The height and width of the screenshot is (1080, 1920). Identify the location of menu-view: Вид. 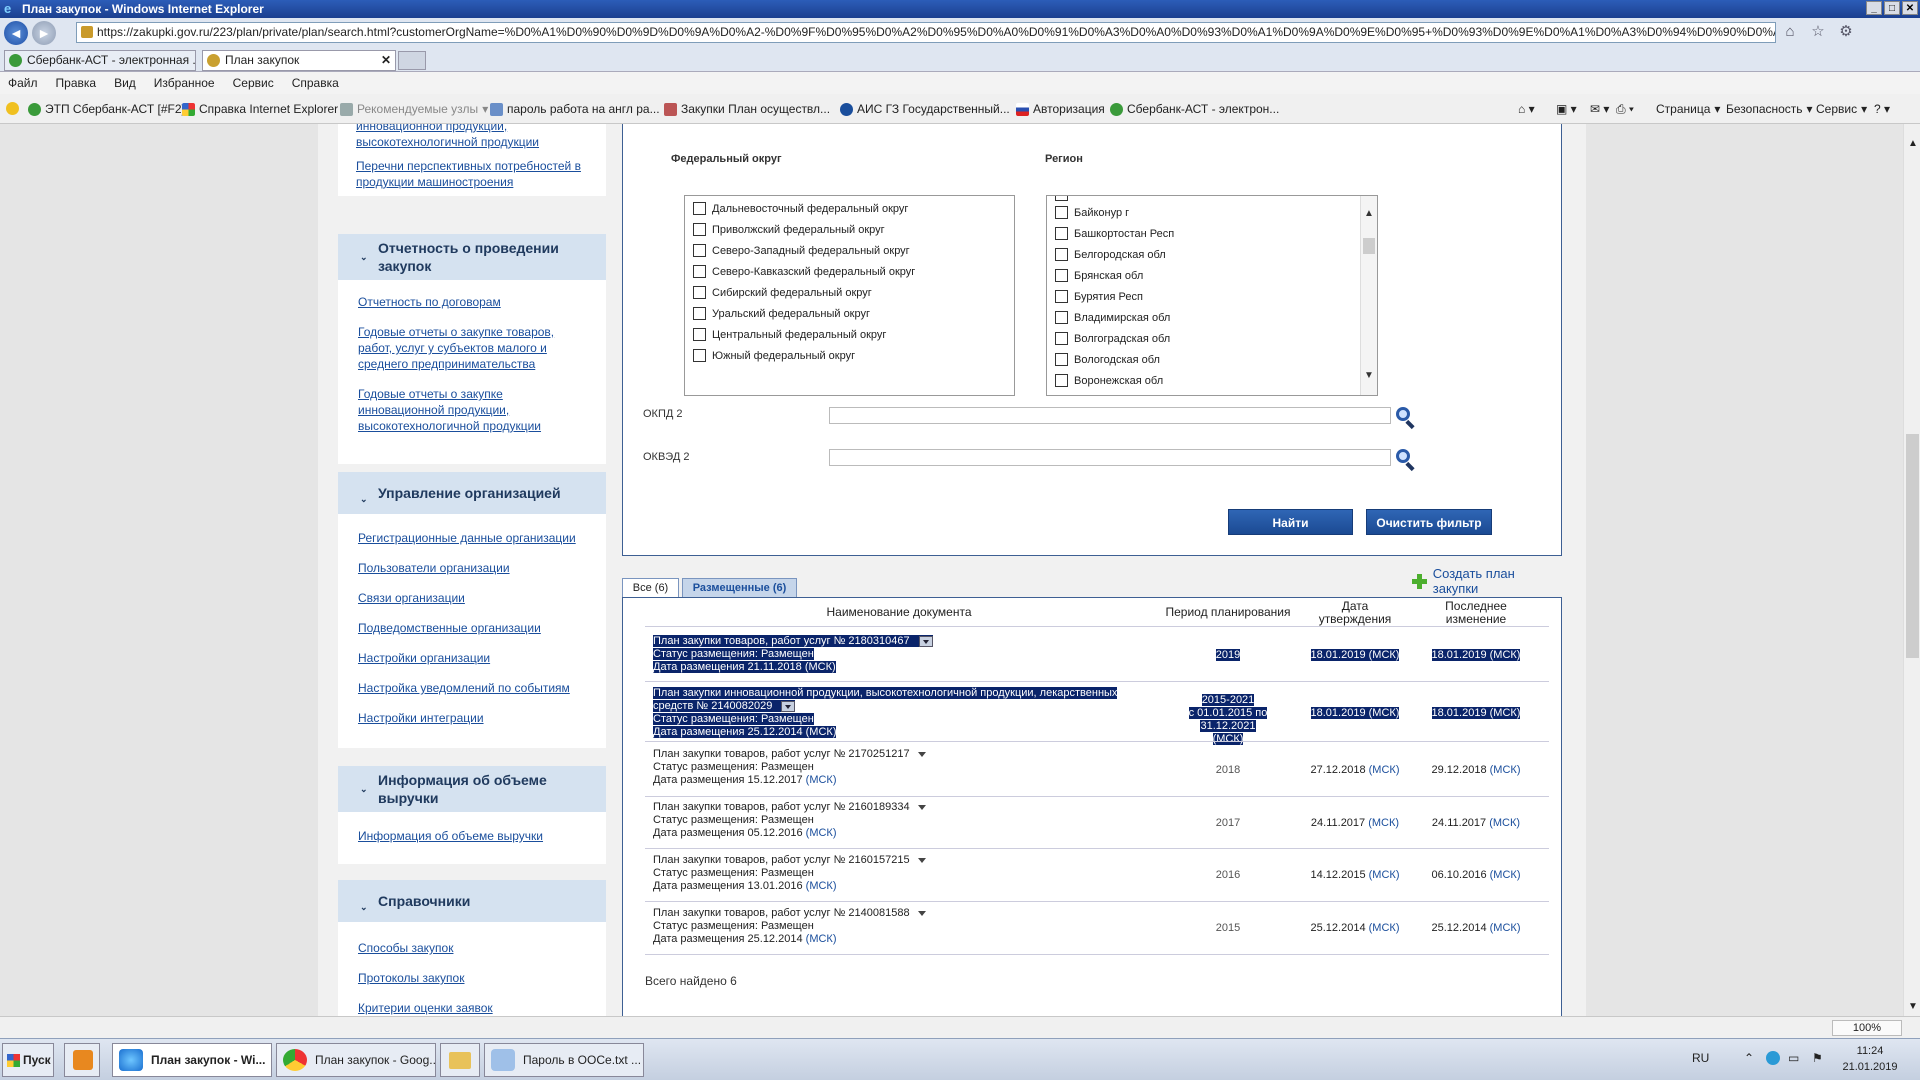
(125, 83).